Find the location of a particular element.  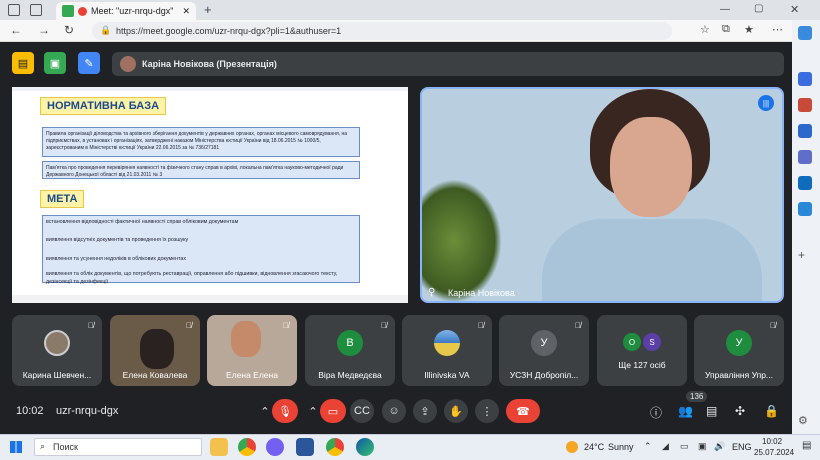

network-icon: ▣ is located at coordinates (702, 446).